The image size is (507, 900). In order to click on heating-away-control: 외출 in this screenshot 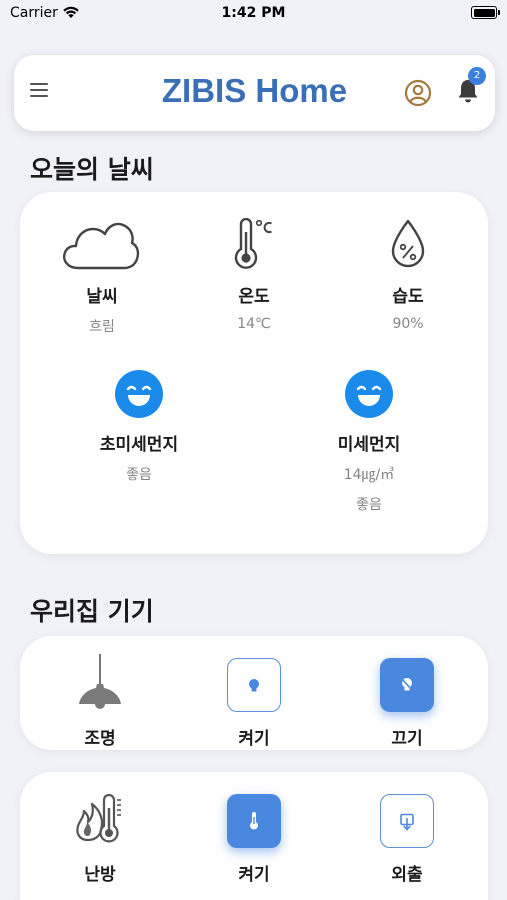, I will do `click(407, 836)`.